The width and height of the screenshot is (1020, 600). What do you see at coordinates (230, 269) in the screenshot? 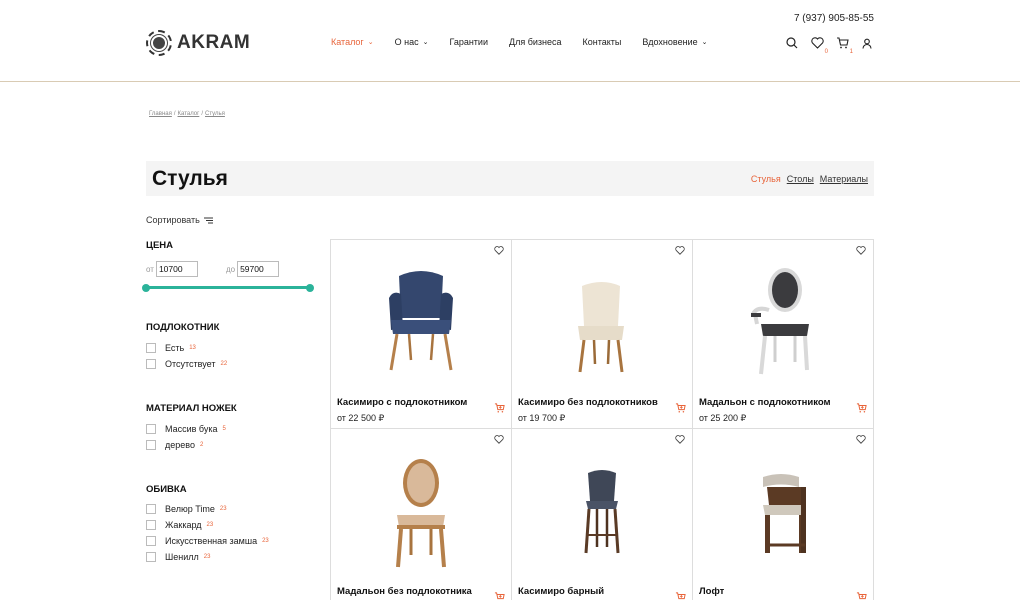
I see `price-to-label: до` at bounding box center [230, 269].